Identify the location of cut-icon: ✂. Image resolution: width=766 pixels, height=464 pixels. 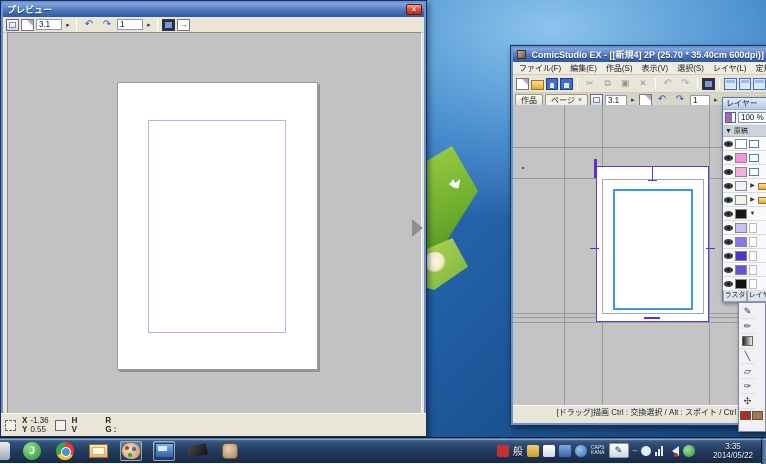
(590, 83).